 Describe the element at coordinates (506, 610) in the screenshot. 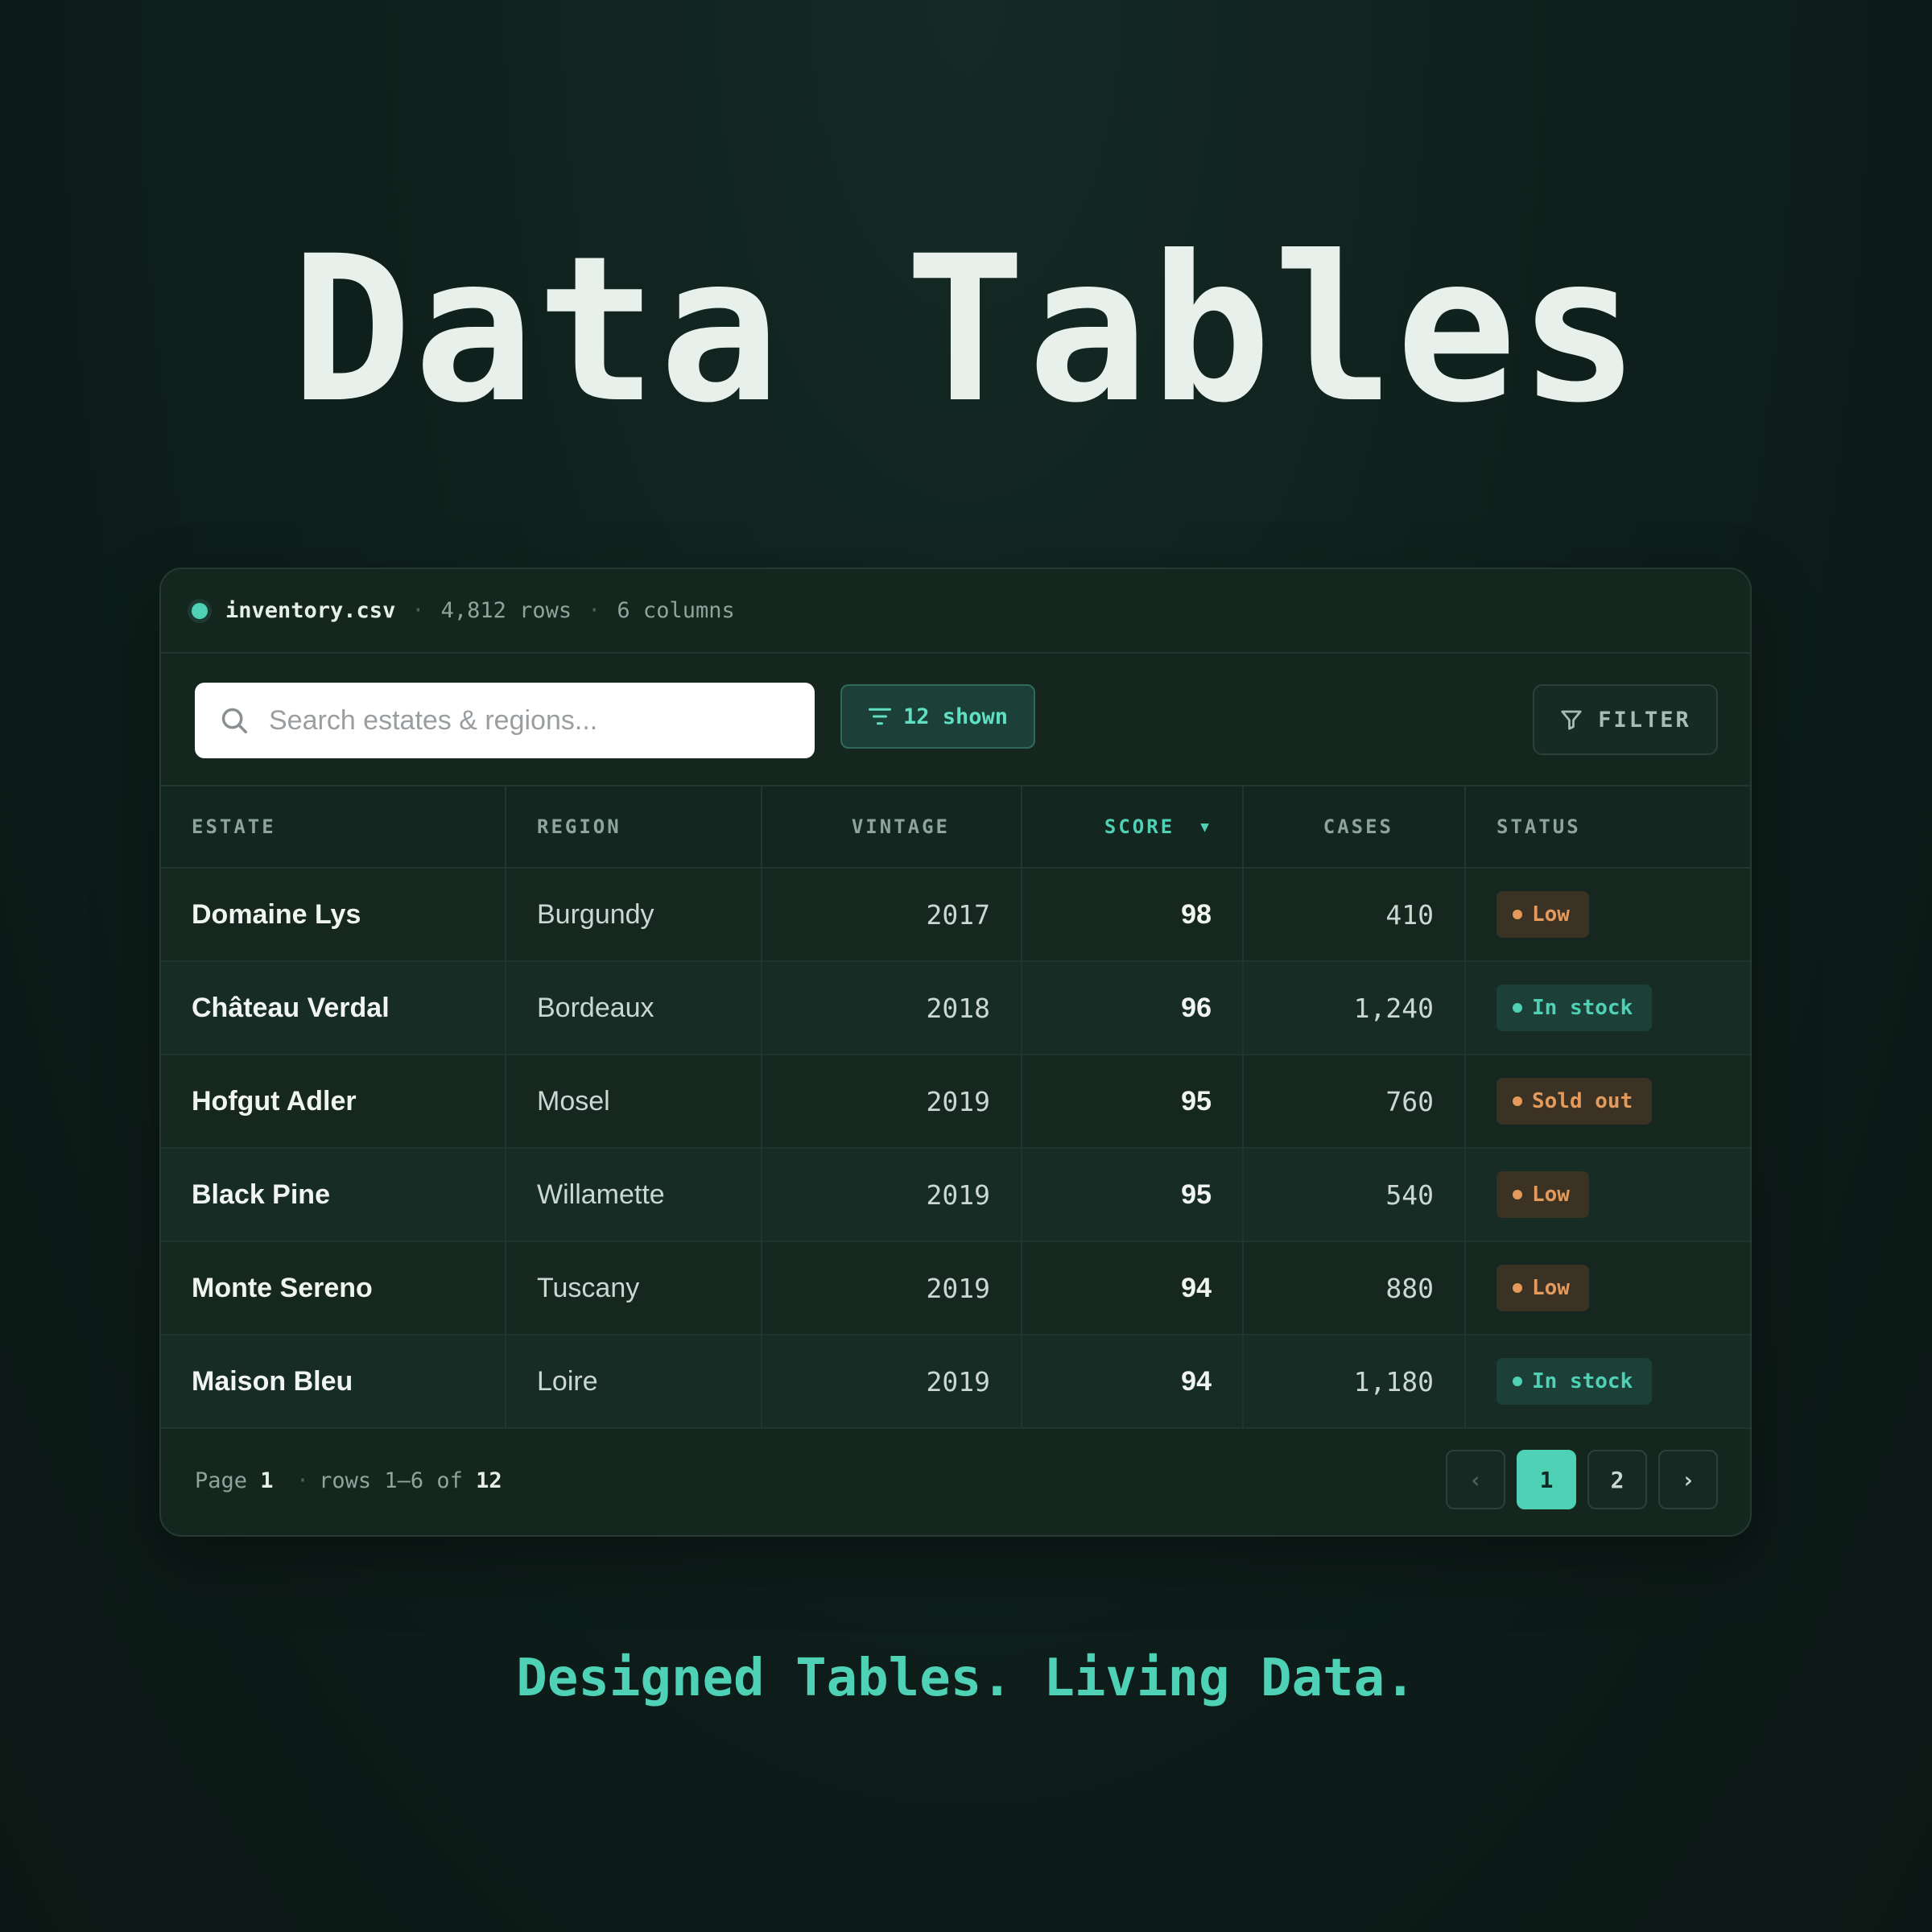

I see `row-count: 4,812 rows` at that location.